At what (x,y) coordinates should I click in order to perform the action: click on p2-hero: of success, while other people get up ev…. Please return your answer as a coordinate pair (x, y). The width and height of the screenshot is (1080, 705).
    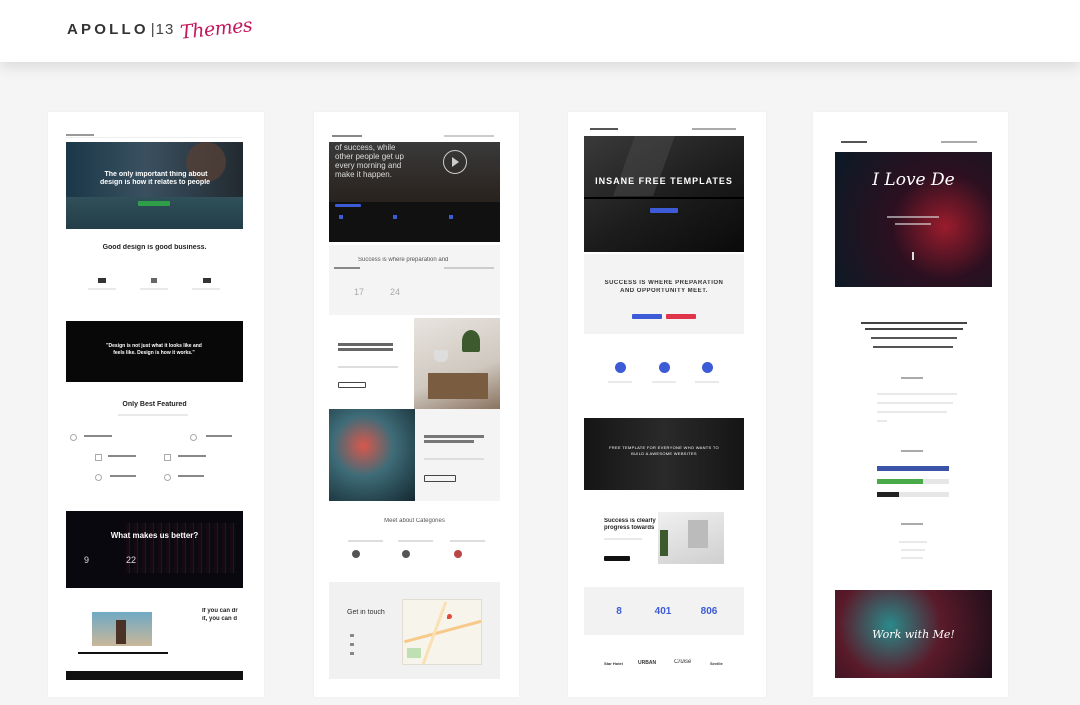
    Looking at the image, I should click on (414, 192).